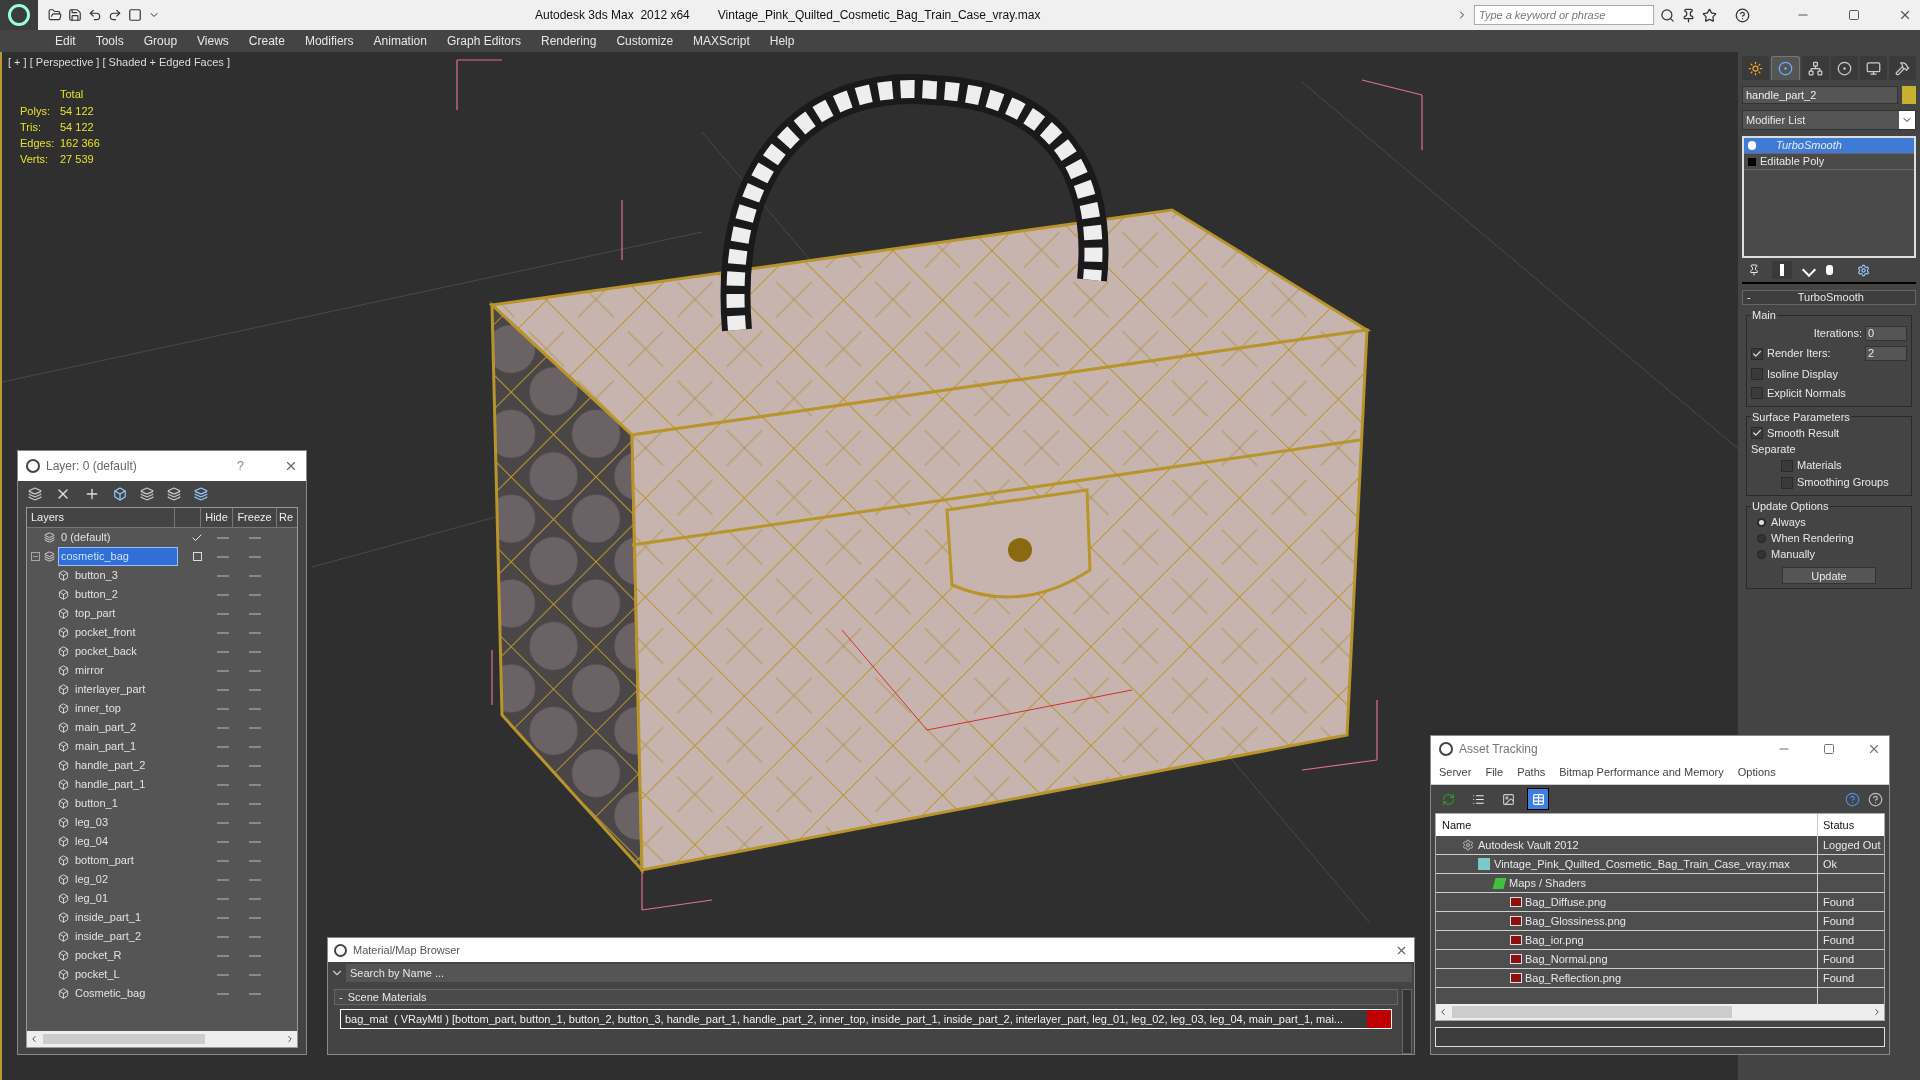 The image size is (1920, 1080). Describe the element at coordinates (217, 517) in the screenshot. I see `column-header: Hide` at that location.